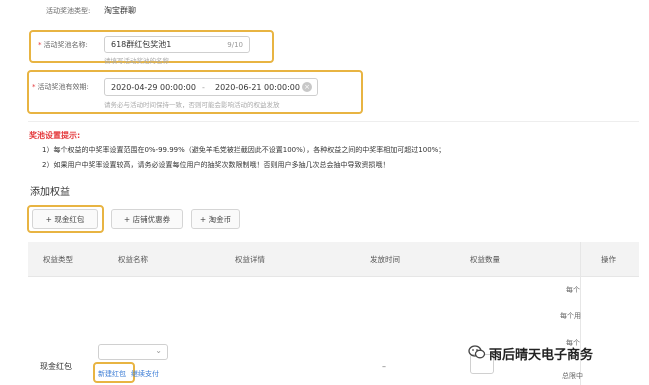 This screenshot has width=649, height=385. I want to click on pool-period-label: * 活动奖池有效期:, so click(60, 87).